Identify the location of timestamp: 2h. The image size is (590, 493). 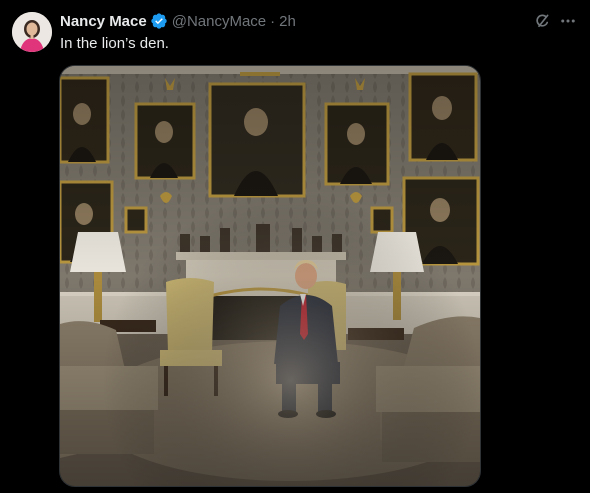
(287, 21).